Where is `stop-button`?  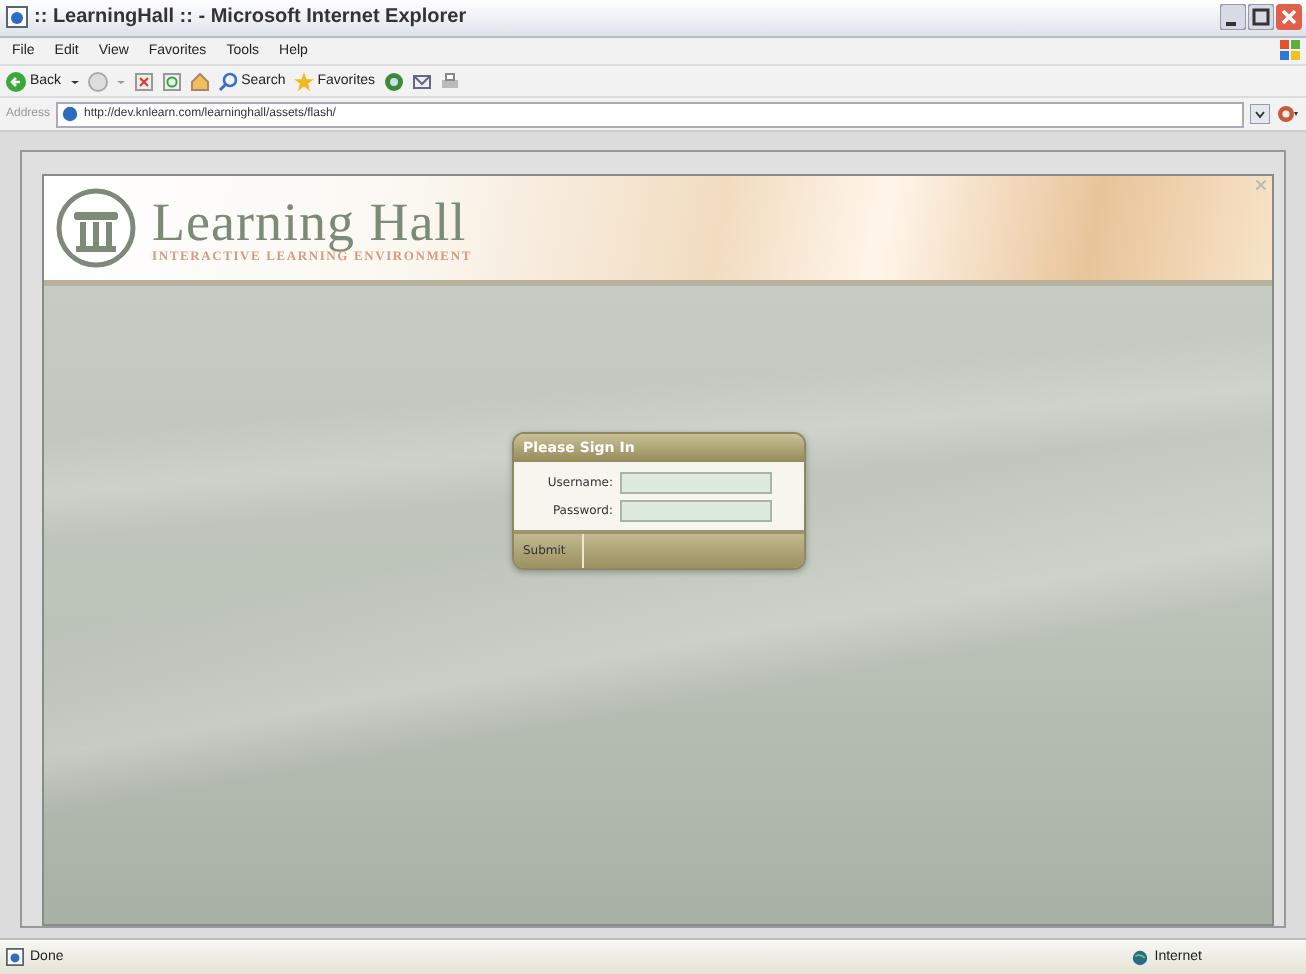 stop-button is located at coordinates (143, 81).